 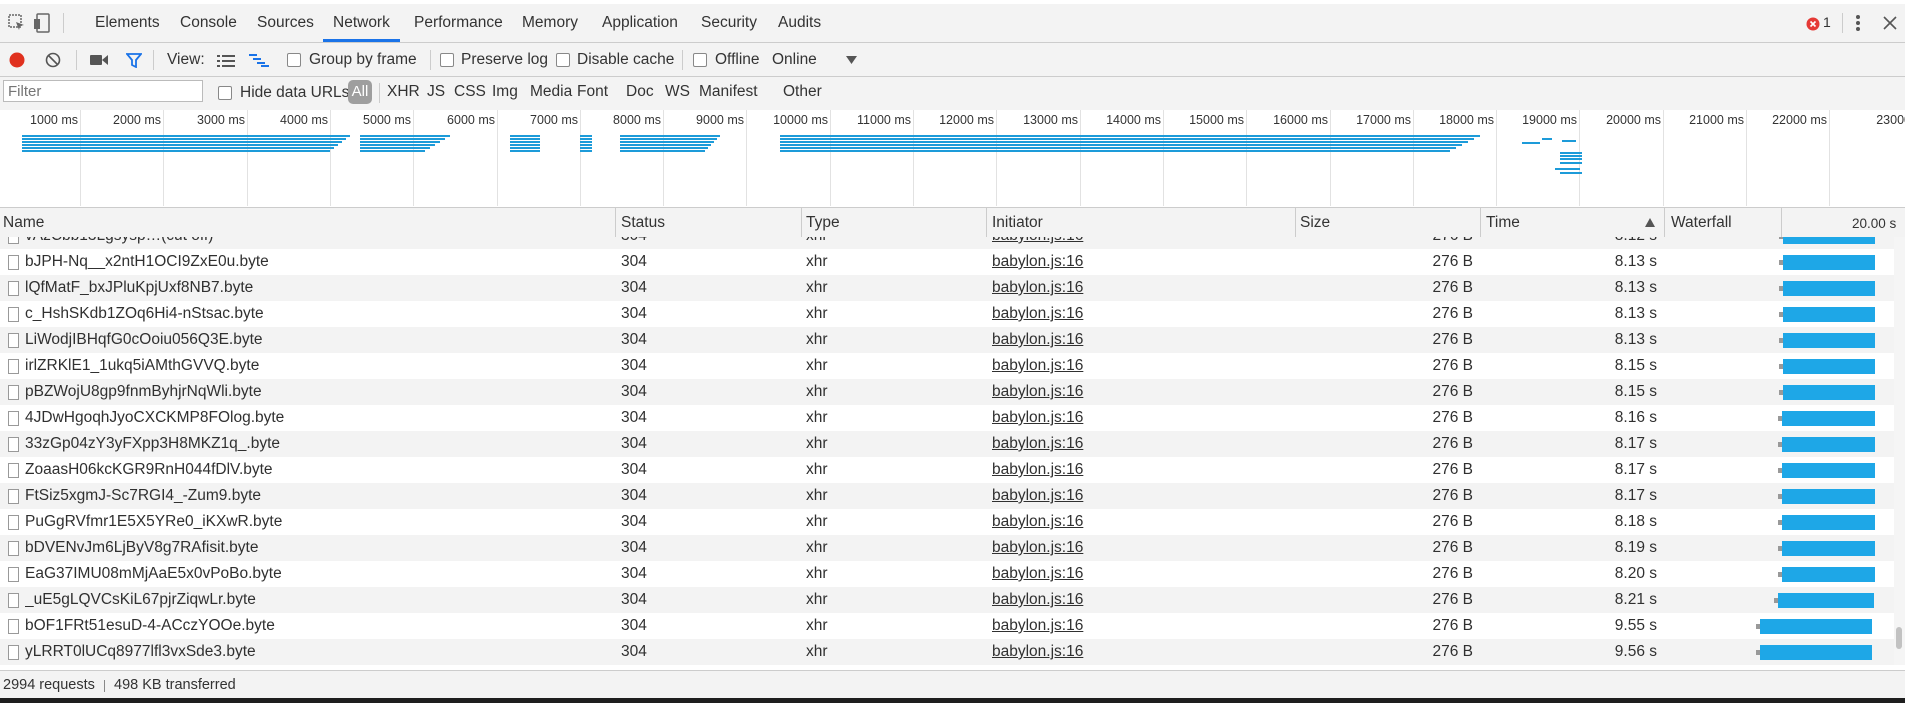 I want to click on throttling-select: Online, so click(x=794, y=60).